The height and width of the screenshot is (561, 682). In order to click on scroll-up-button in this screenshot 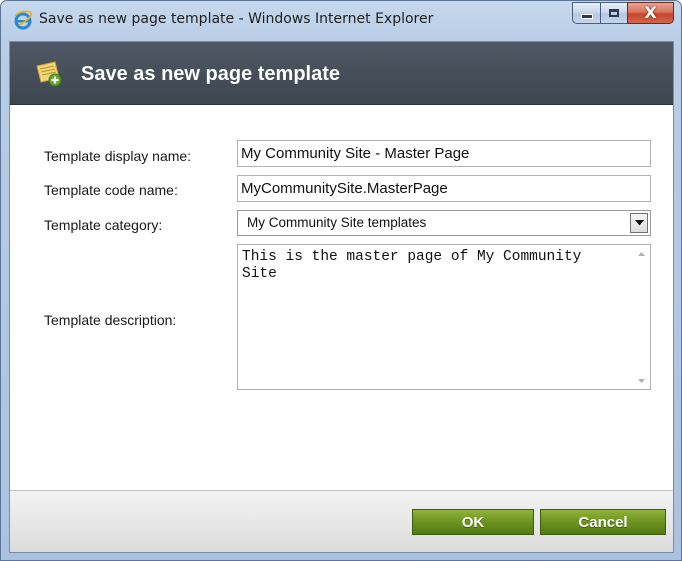, I will do `click(641, 253)`.